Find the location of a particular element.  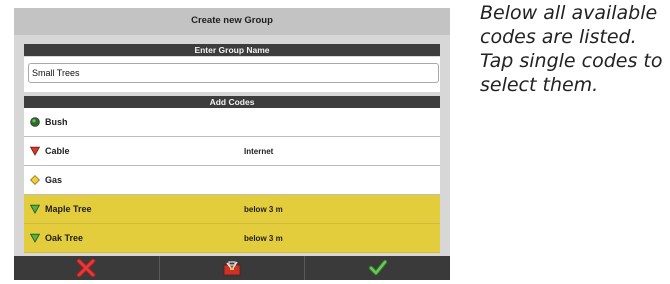

group-name-input: Small Trees is located at coordinates (233, 73).